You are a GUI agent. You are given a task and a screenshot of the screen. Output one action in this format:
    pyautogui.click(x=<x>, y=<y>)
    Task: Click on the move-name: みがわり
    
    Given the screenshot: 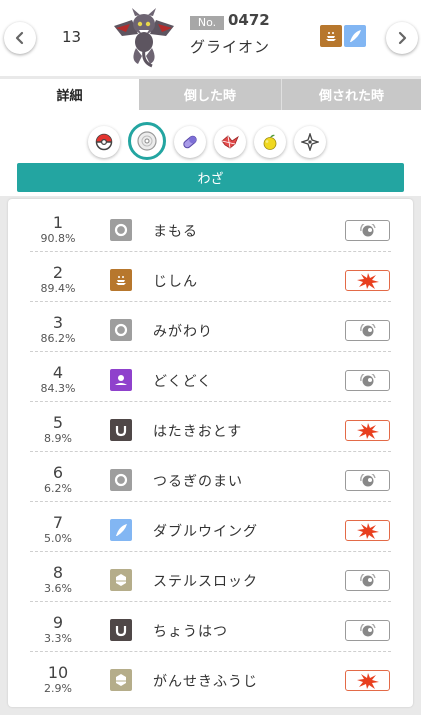 What is the action you would take?
    pyautogui.click(x=183, y=332)
    